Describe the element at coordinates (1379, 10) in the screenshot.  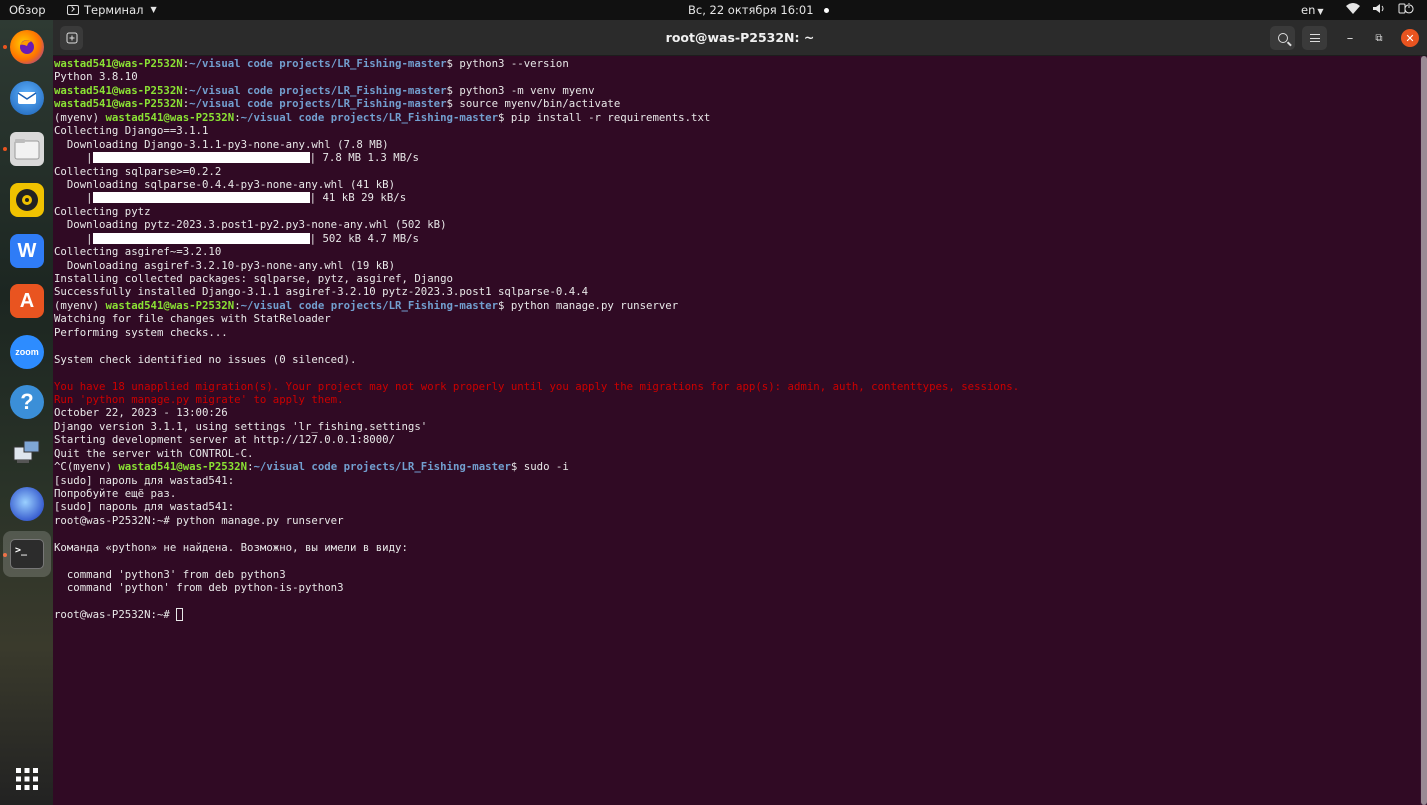
I see `volume-icon` at that location.